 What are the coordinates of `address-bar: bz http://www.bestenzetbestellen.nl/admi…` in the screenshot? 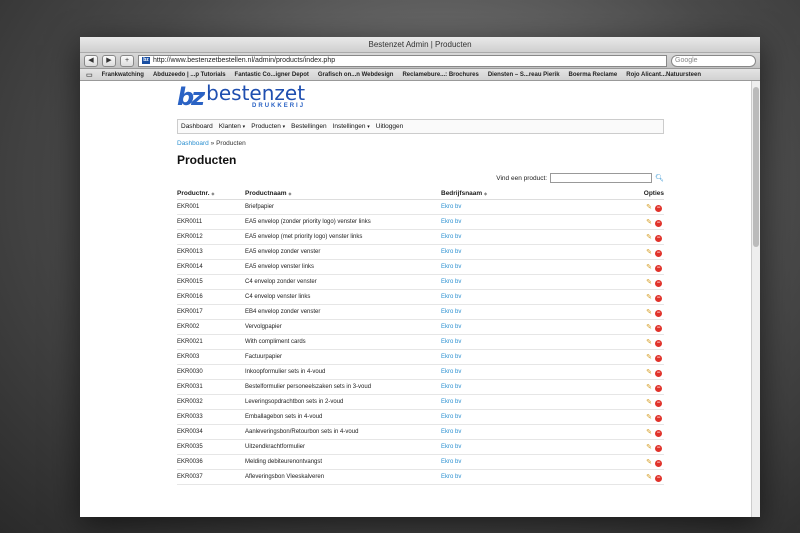 It's located at (402, 60).